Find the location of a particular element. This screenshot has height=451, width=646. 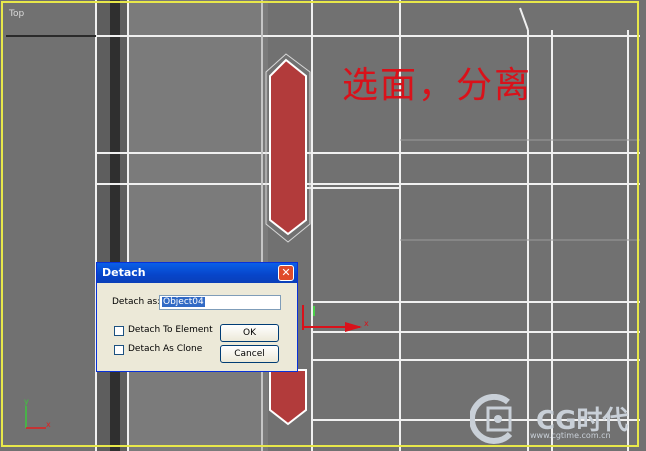

selected-face-top is located at coordinates (288, 147).